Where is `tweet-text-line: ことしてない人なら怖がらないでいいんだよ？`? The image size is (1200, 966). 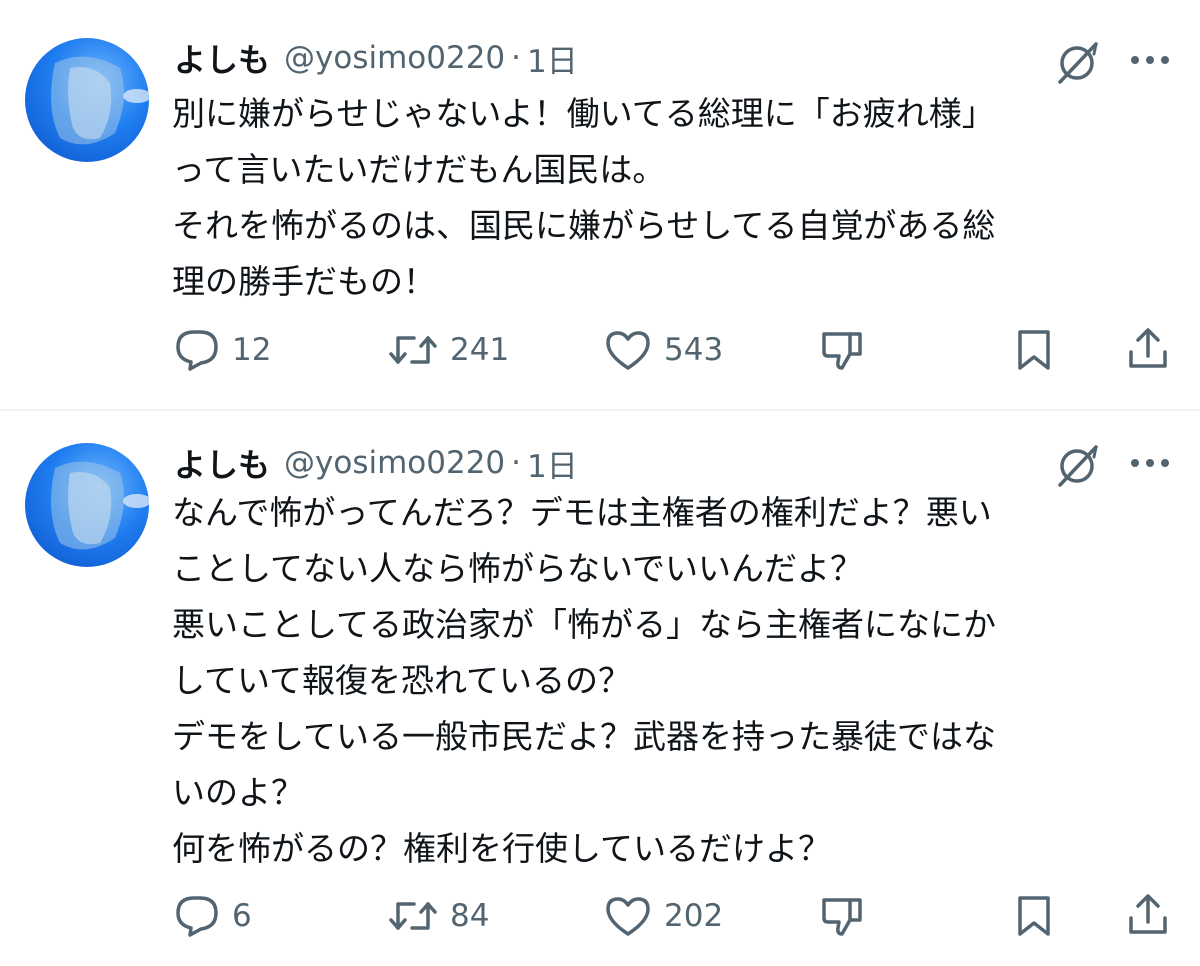
tweet-text-line: ことしてない人なら怖がらないでいいんだよ？ is located at coordinates (518, 568).